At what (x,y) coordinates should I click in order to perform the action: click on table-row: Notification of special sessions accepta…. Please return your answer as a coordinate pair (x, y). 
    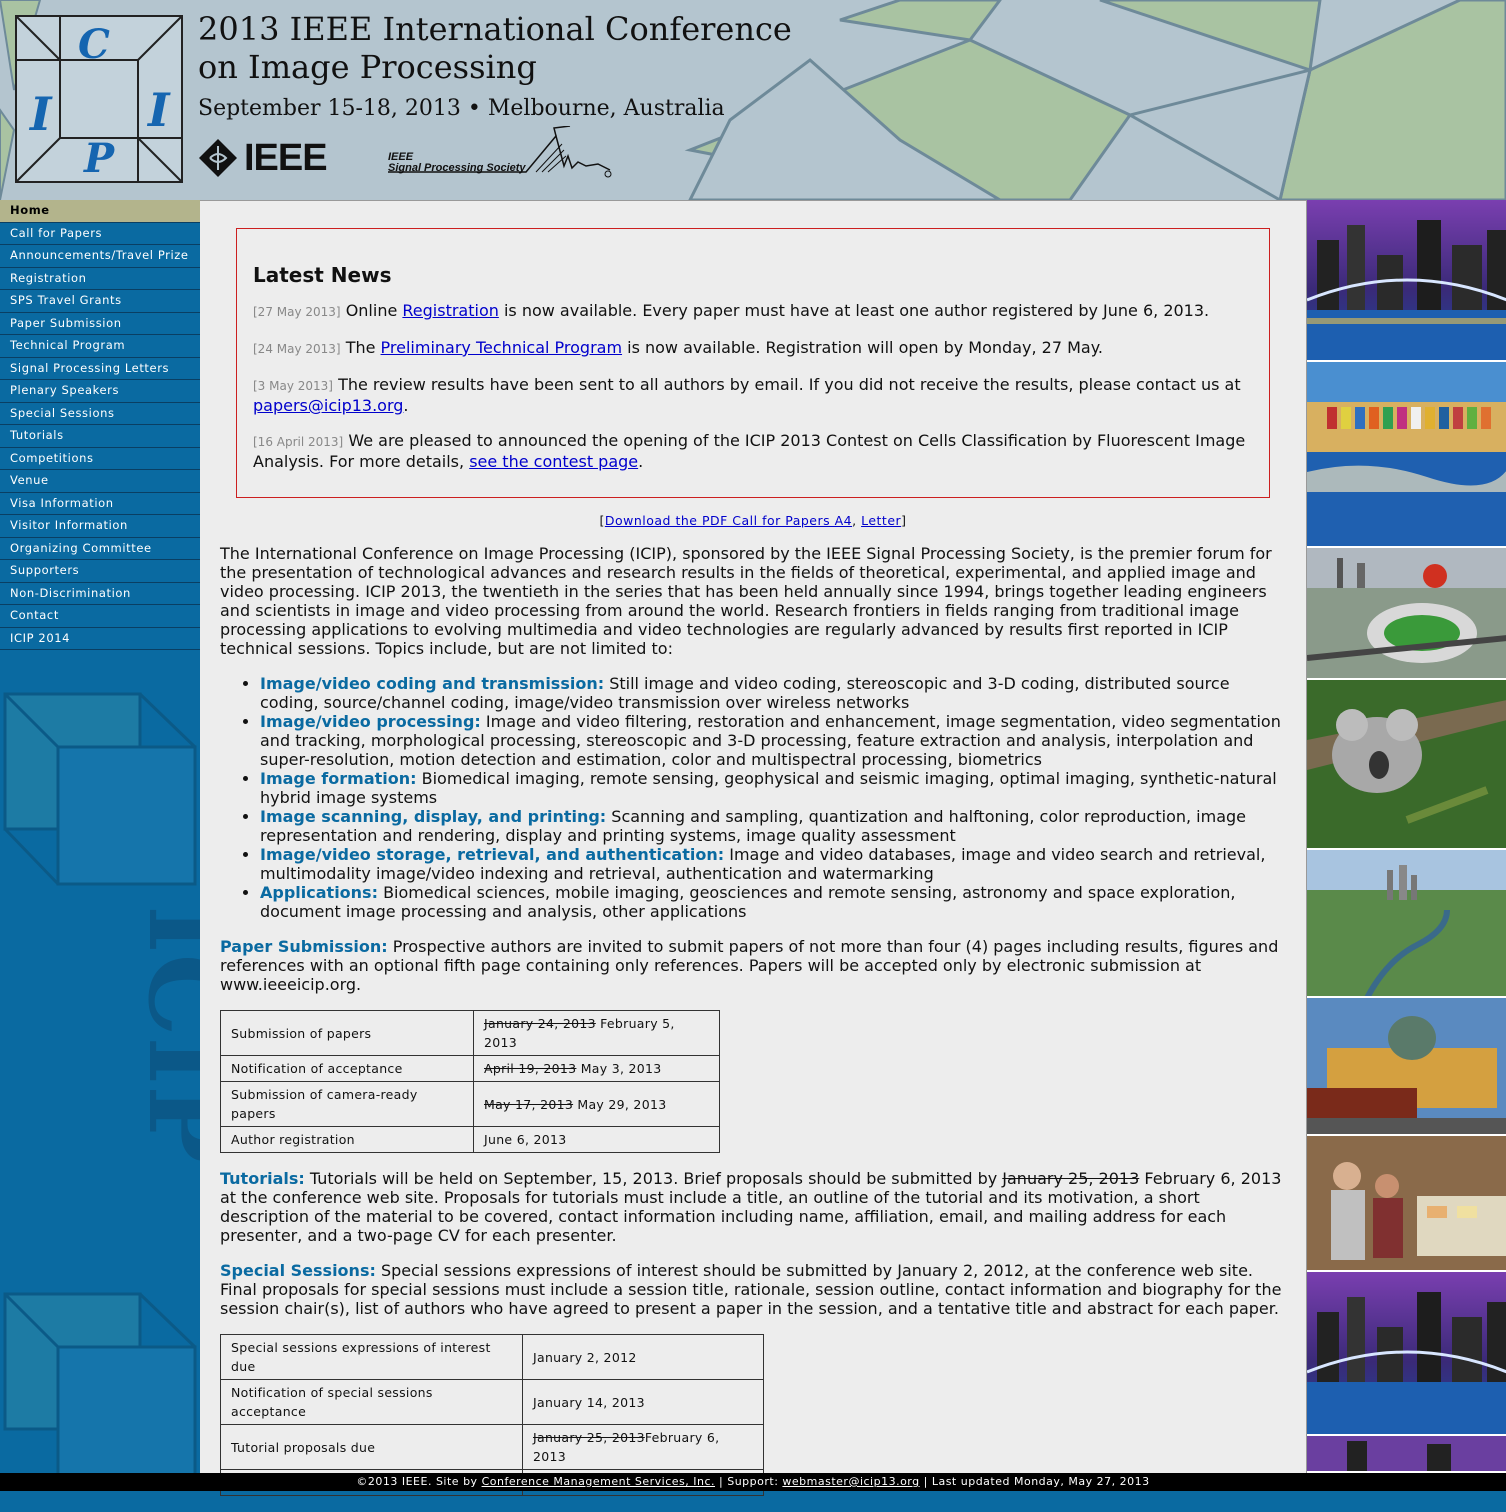
    Looking at the image, I should click on (492, 1402).